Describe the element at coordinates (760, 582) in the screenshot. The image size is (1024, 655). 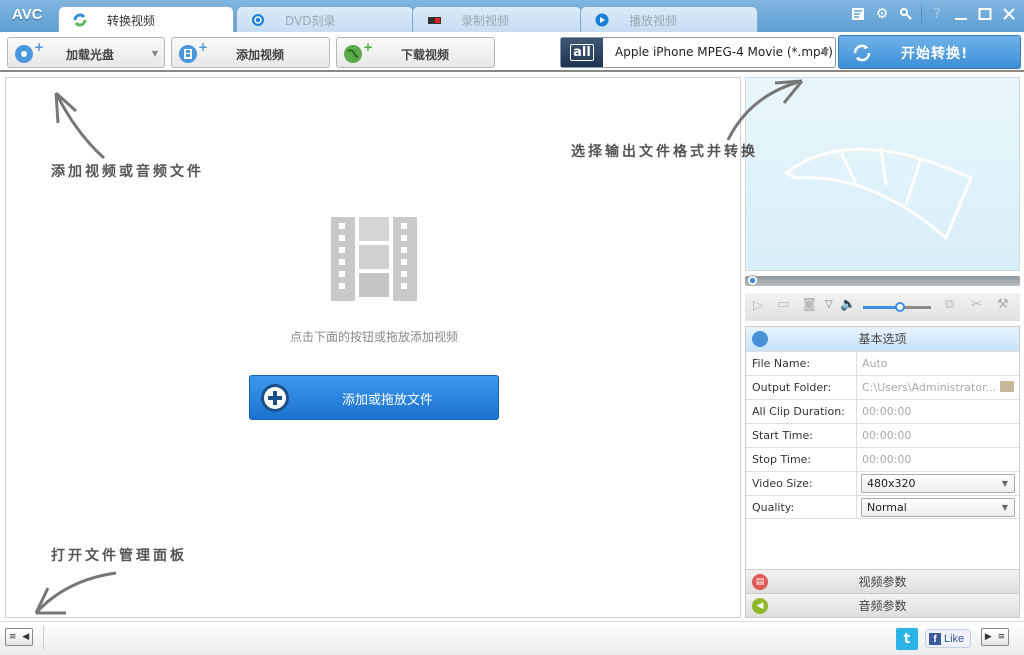
I see `film-icon: ▤` at that location.